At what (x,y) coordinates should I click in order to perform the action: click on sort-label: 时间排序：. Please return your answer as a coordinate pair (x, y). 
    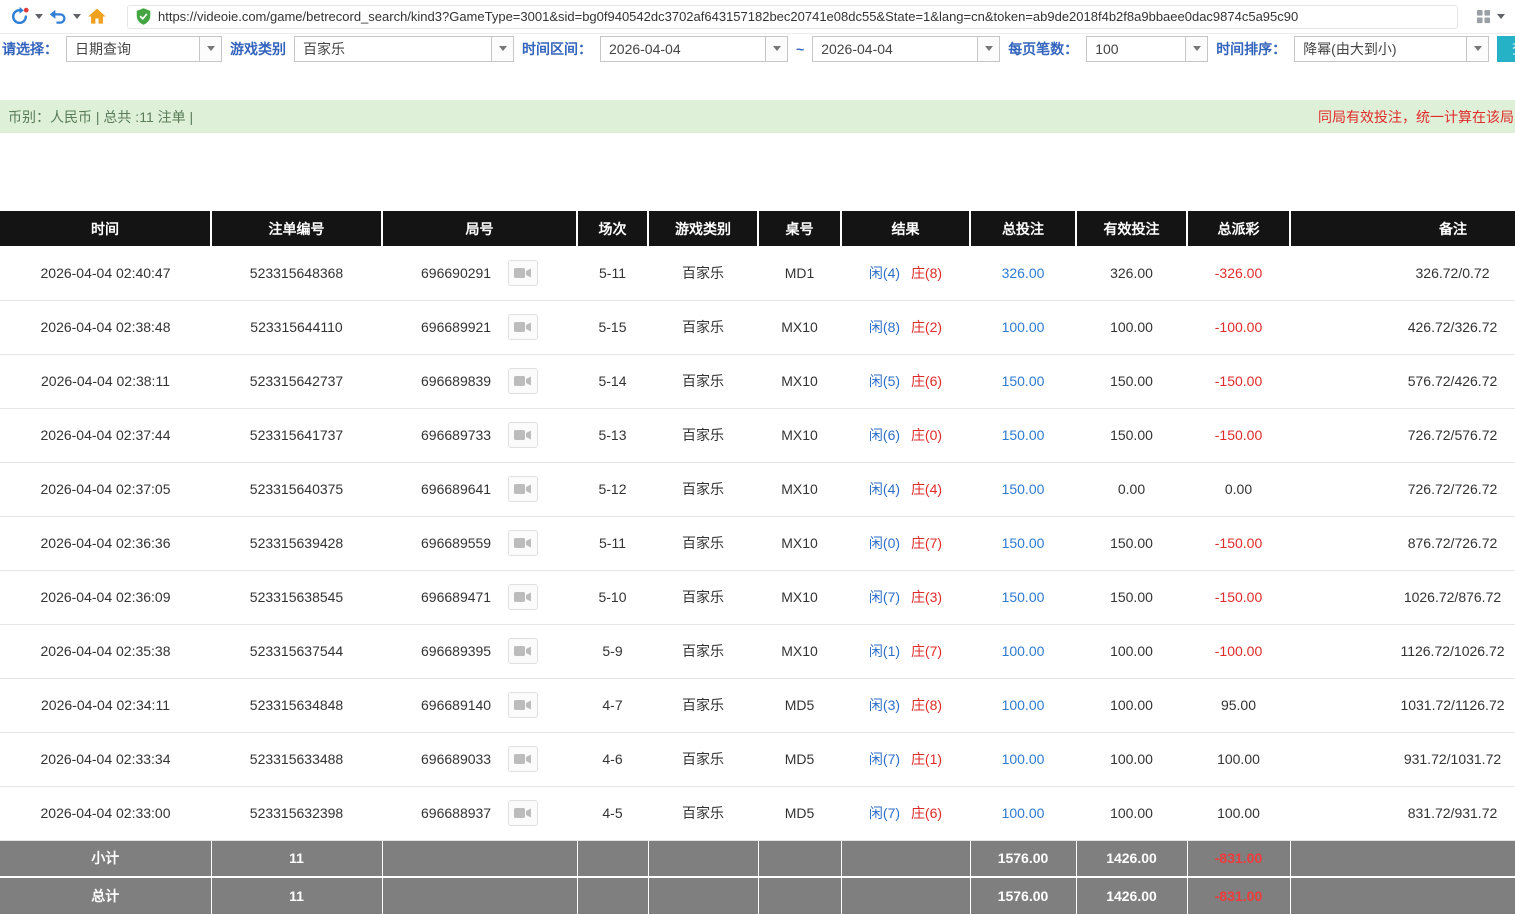
    Looking at the image, I should click on (1251, 48).